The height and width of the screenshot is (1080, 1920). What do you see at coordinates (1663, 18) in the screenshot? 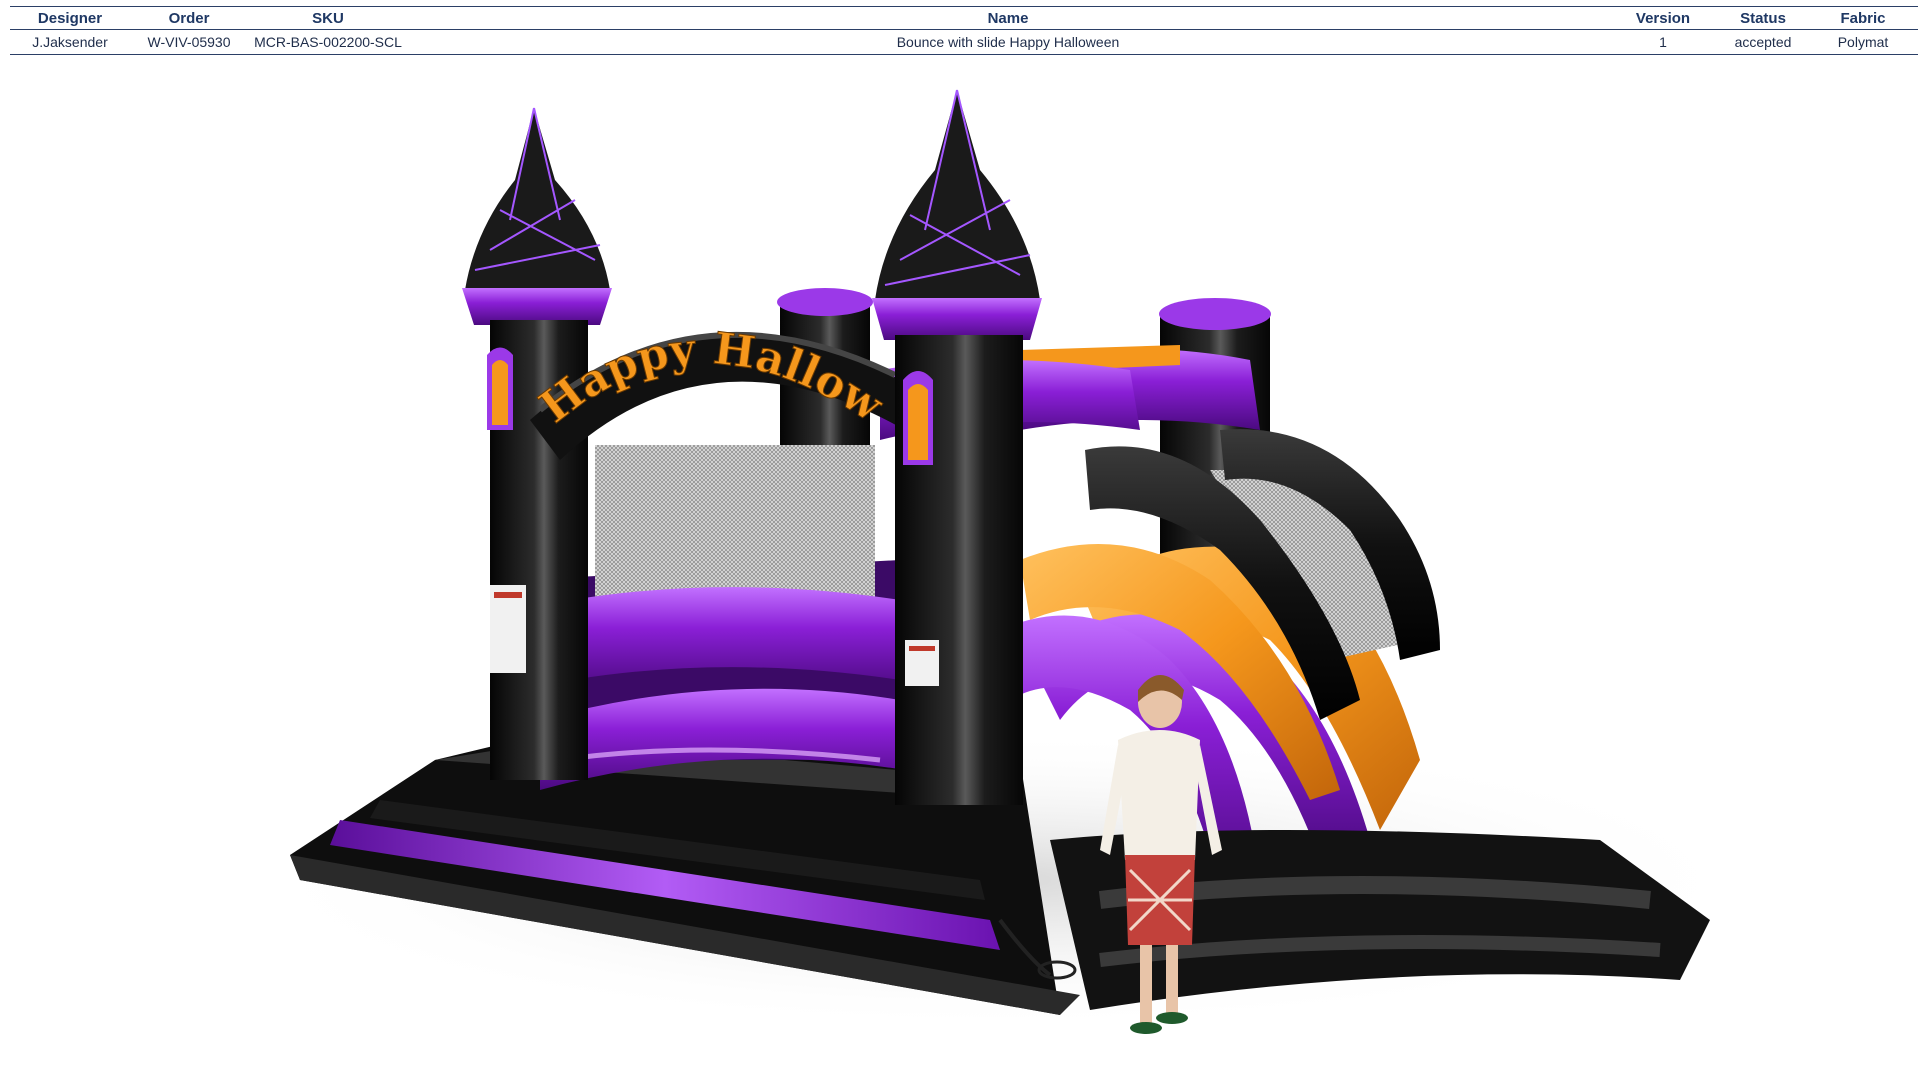
I see `header-version: Version` at bounding box center [1663, 18].